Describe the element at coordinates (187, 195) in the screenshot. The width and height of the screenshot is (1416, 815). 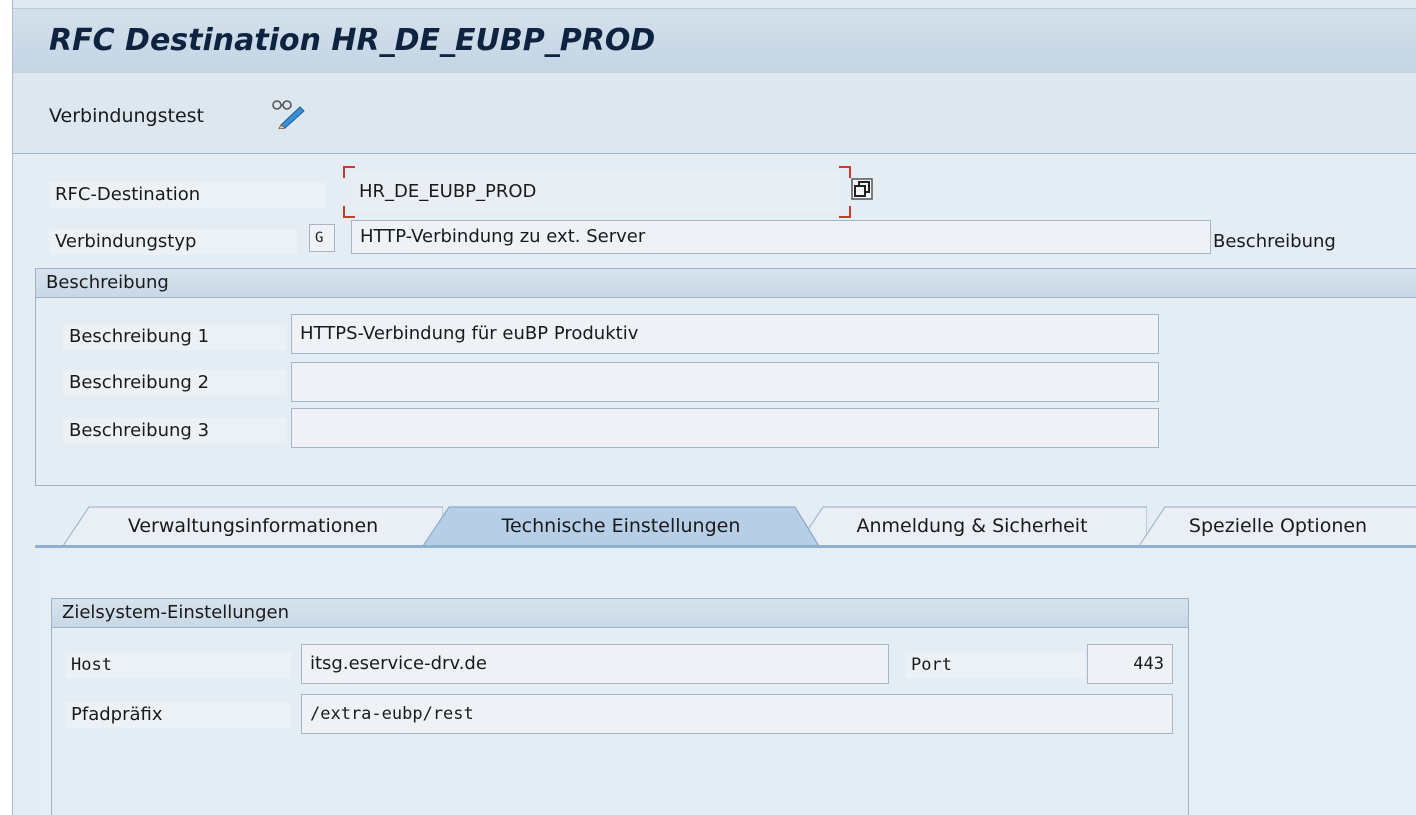
I see `rfc-destination-label: RFC-Destination` at that location.